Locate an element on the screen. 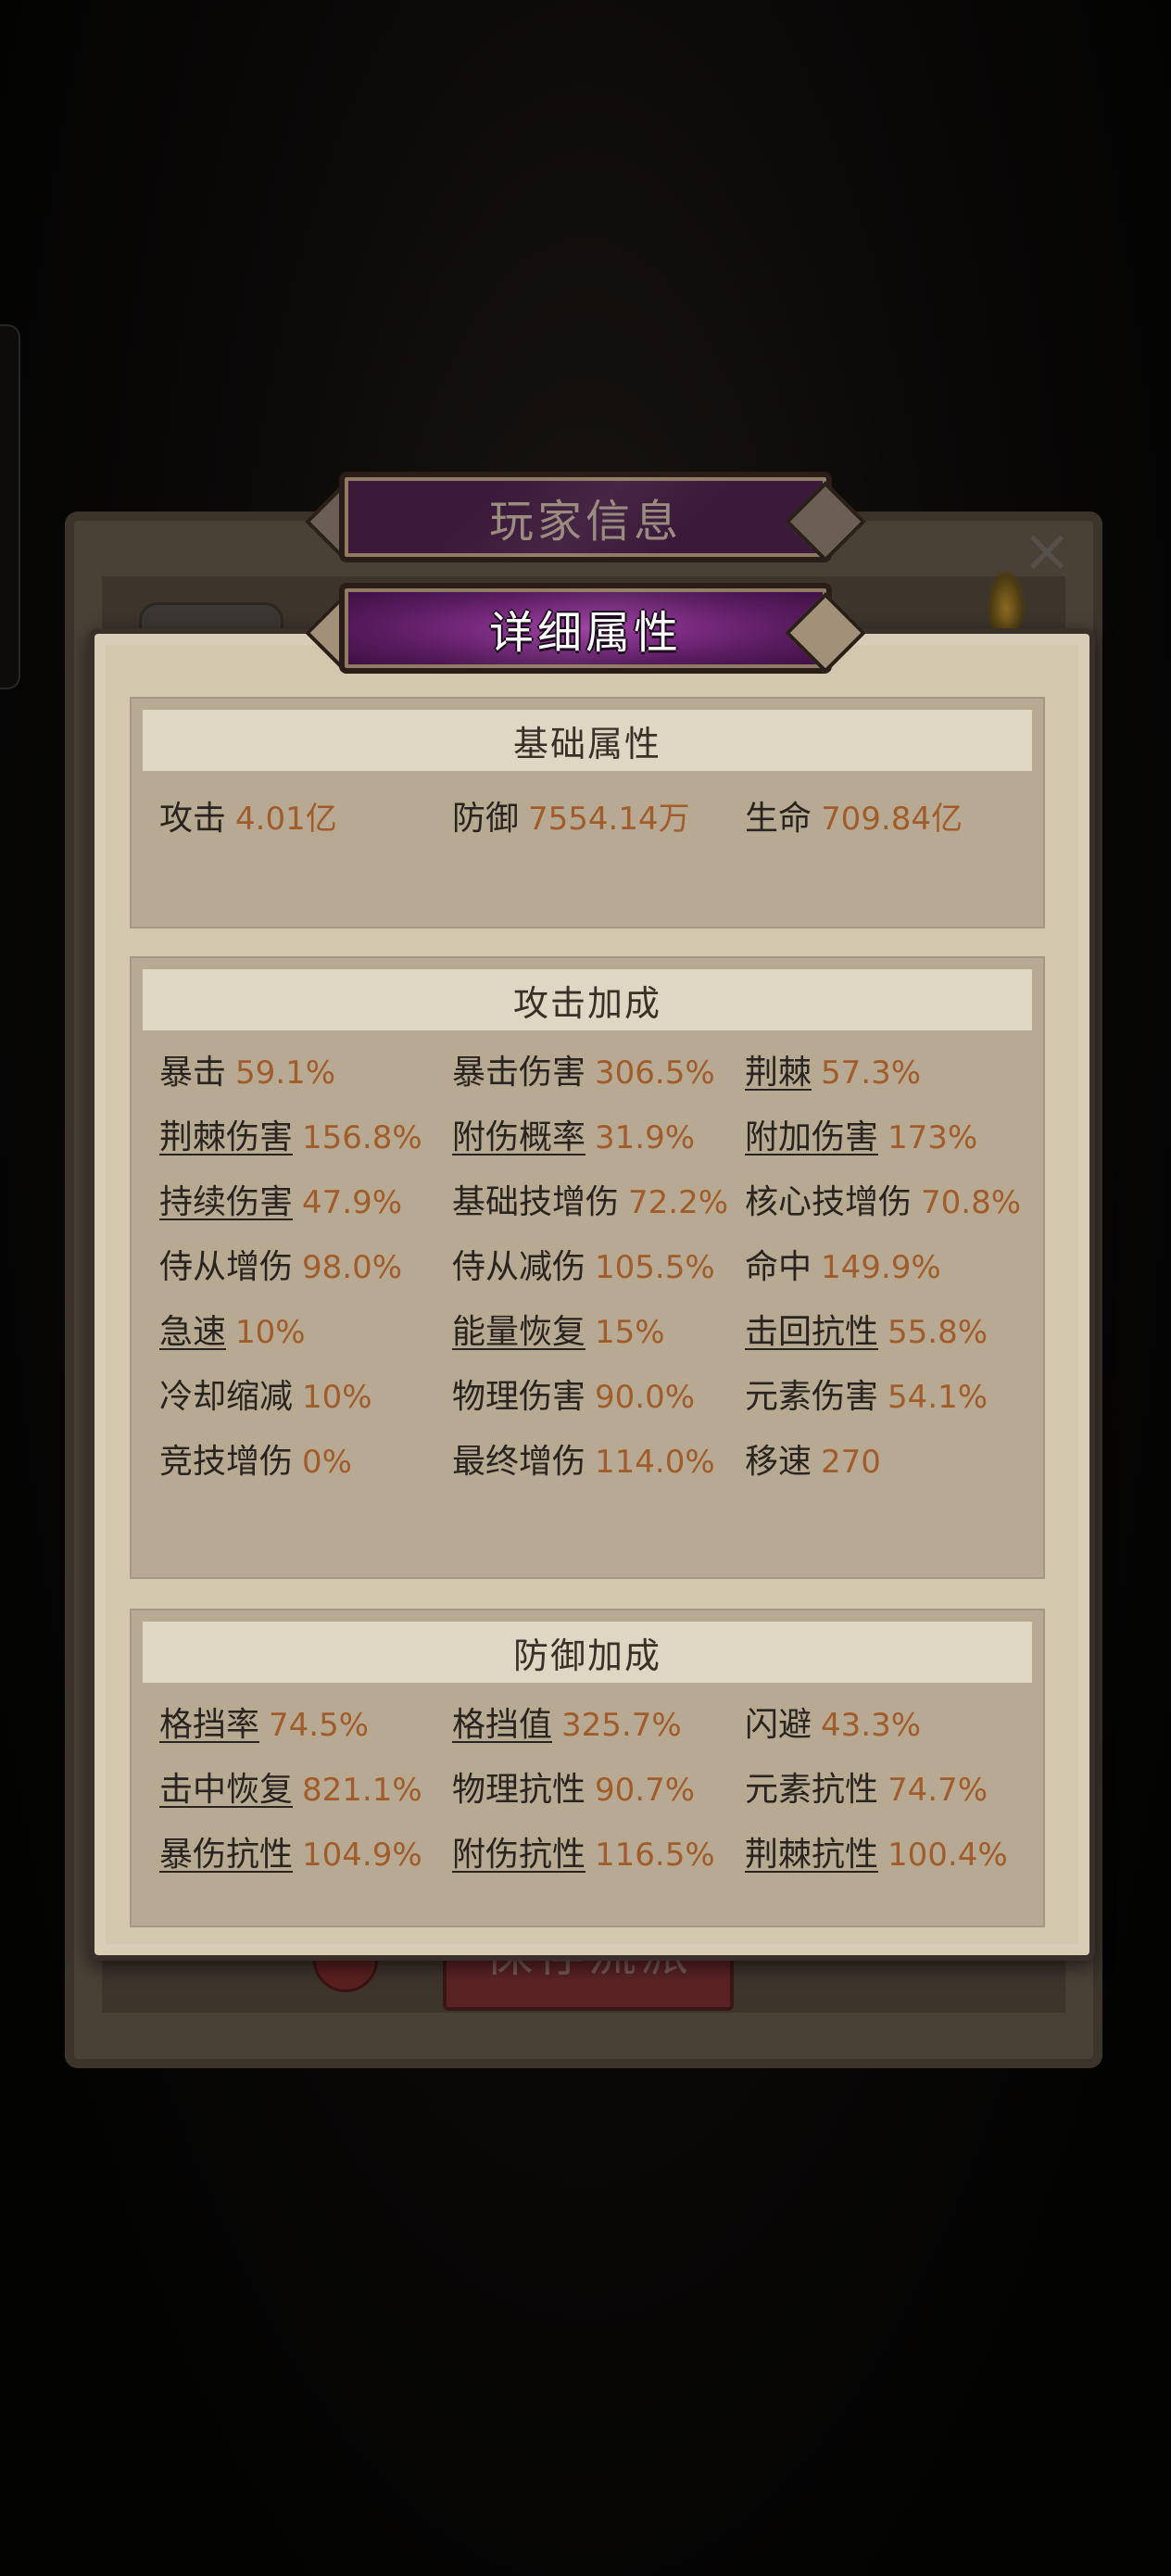 The height and width of the screenshot is (2576, 1171). stat-row: 竞技增伤 0% 最终增伤 114.0% 移速 270 is located at coordinates (597, 1462).